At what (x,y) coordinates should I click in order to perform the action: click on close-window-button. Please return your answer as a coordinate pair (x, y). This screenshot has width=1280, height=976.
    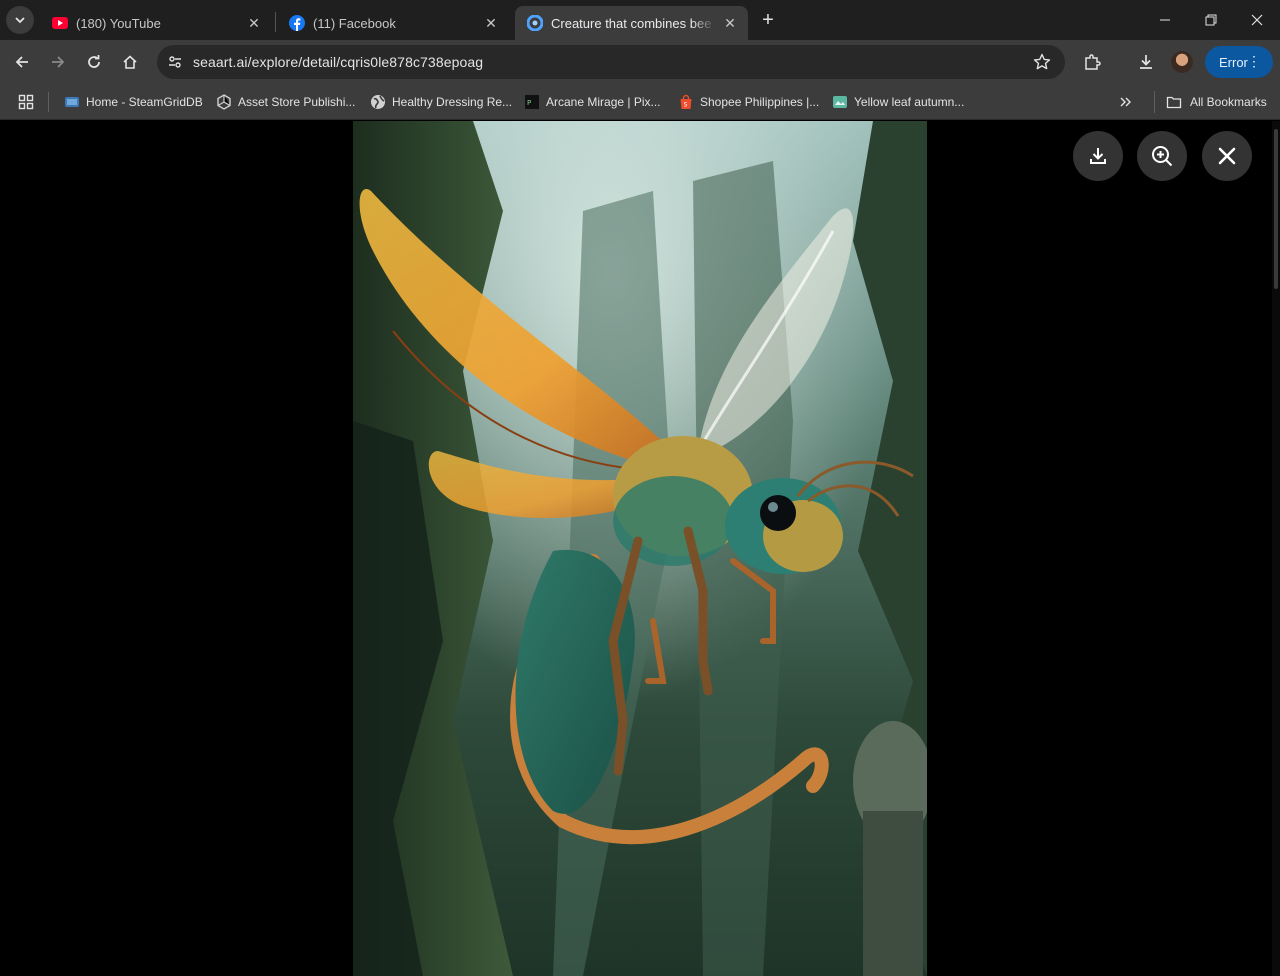
    Looking at the image, I should click on (1257, 20).